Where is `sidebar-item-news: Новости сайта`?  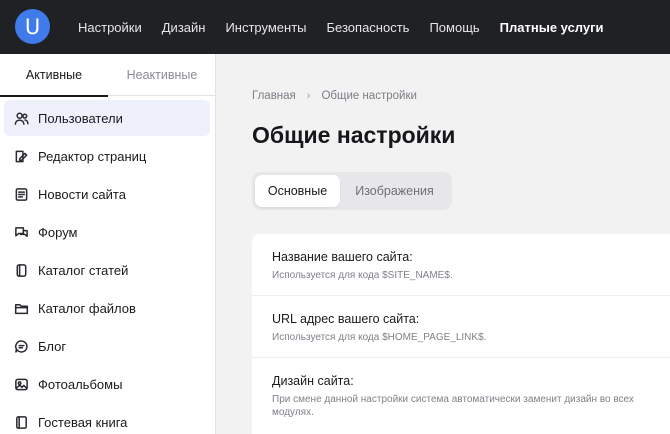
sidebar-item-news: Новости сайта is located at coordinates (107, 194).